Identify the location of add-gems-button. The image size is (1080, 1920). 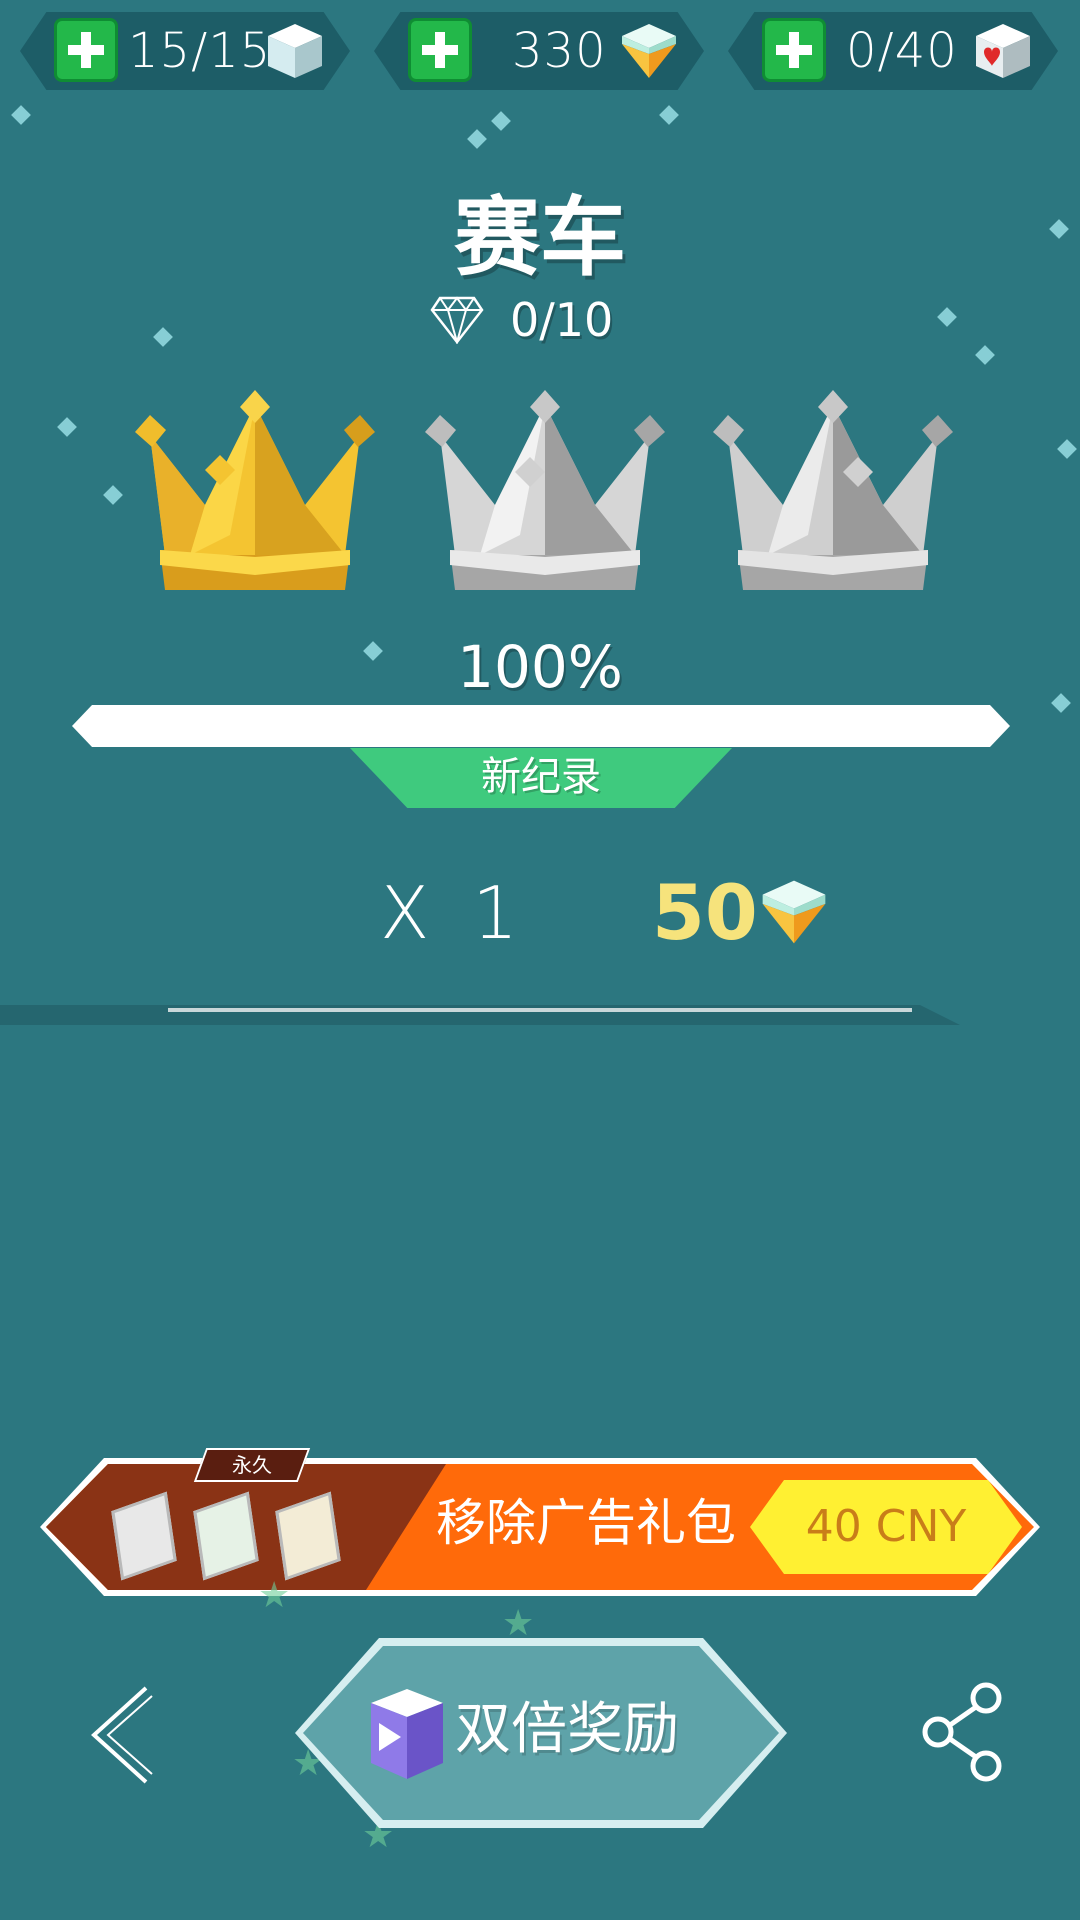
(440, 50).